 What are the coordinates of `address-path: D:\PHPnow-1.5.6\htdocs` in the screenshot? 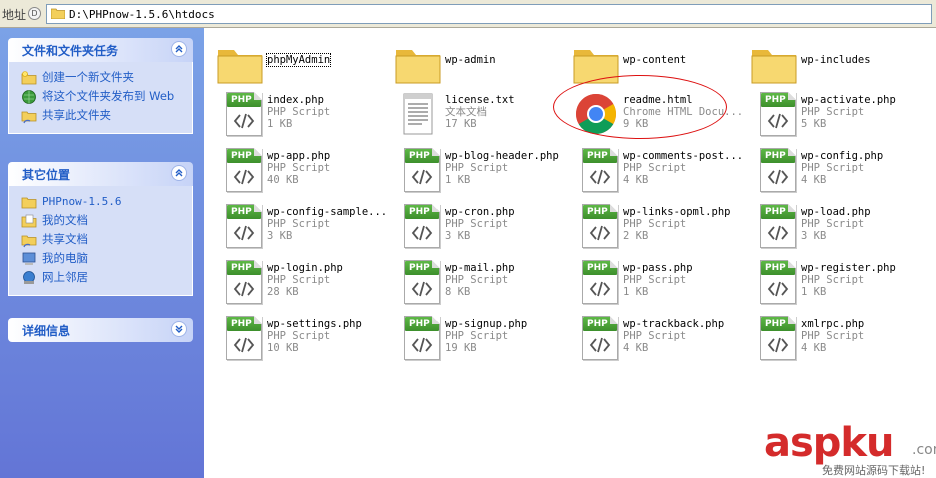 It's located at (142, 14).